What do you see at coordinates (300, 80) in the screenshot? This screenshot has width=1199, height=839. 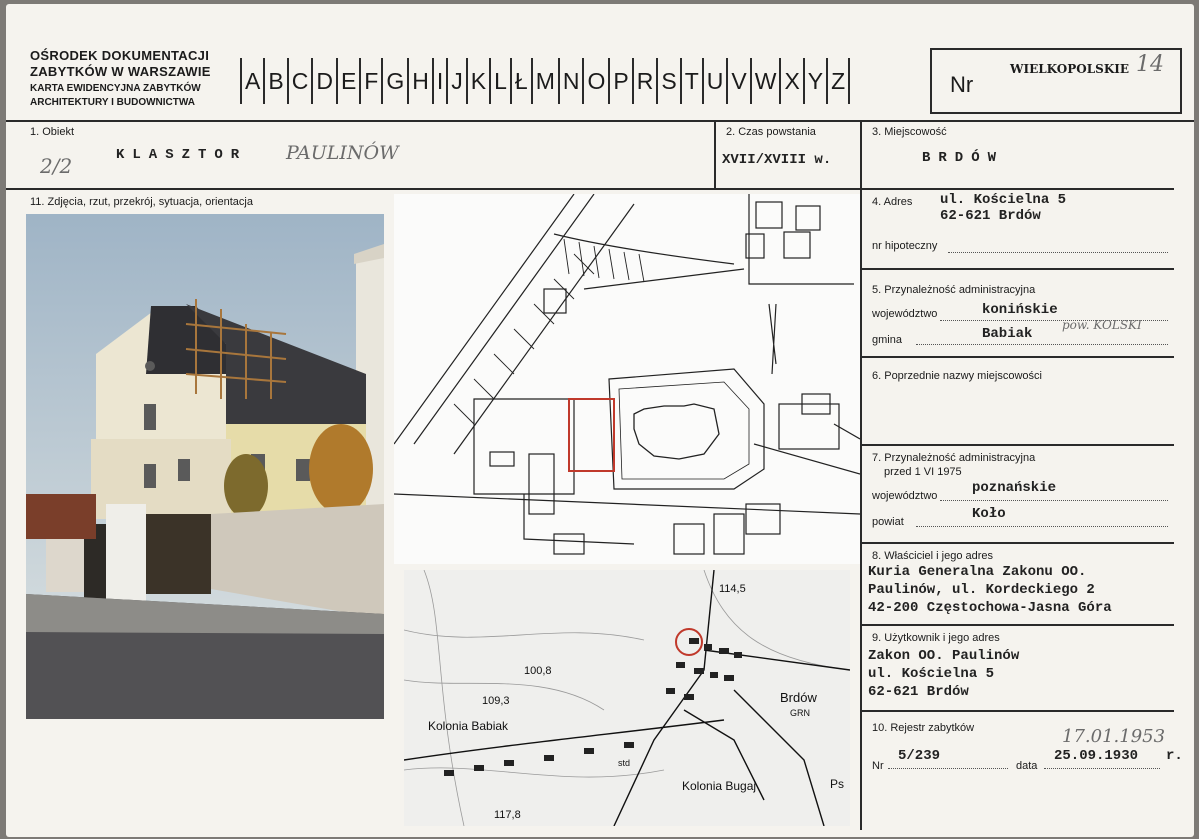 I see `index-letter: C` at bounding box center [300, 80].